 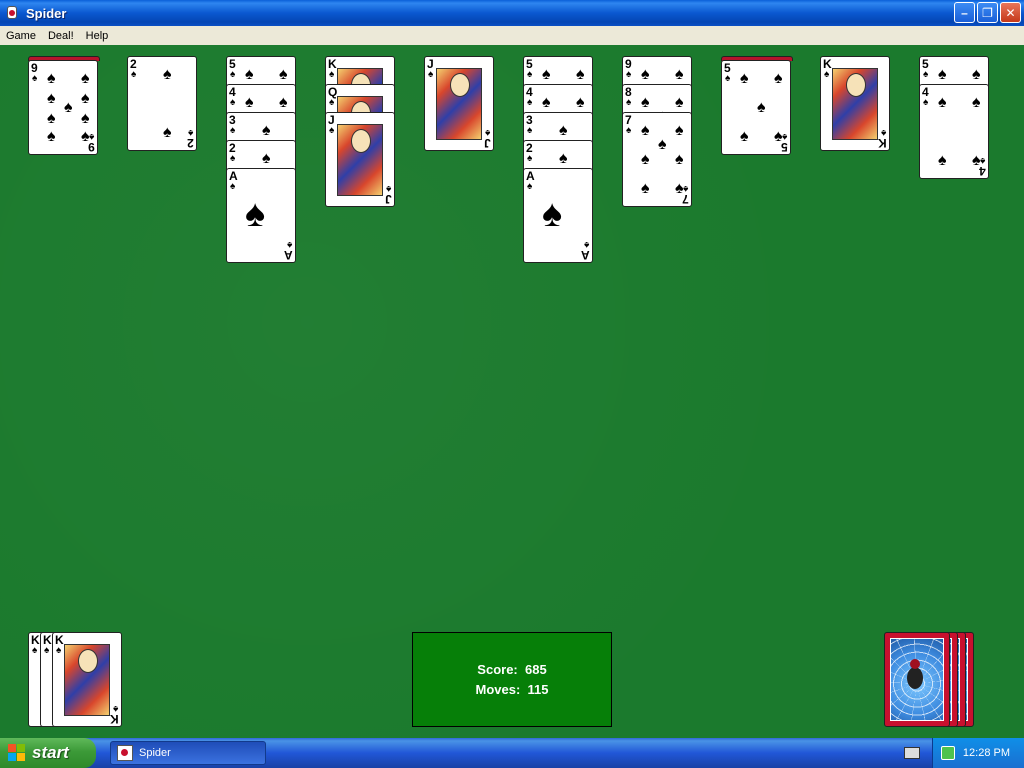 I want to click on menu-help: Help, so click(x=97, y=36).